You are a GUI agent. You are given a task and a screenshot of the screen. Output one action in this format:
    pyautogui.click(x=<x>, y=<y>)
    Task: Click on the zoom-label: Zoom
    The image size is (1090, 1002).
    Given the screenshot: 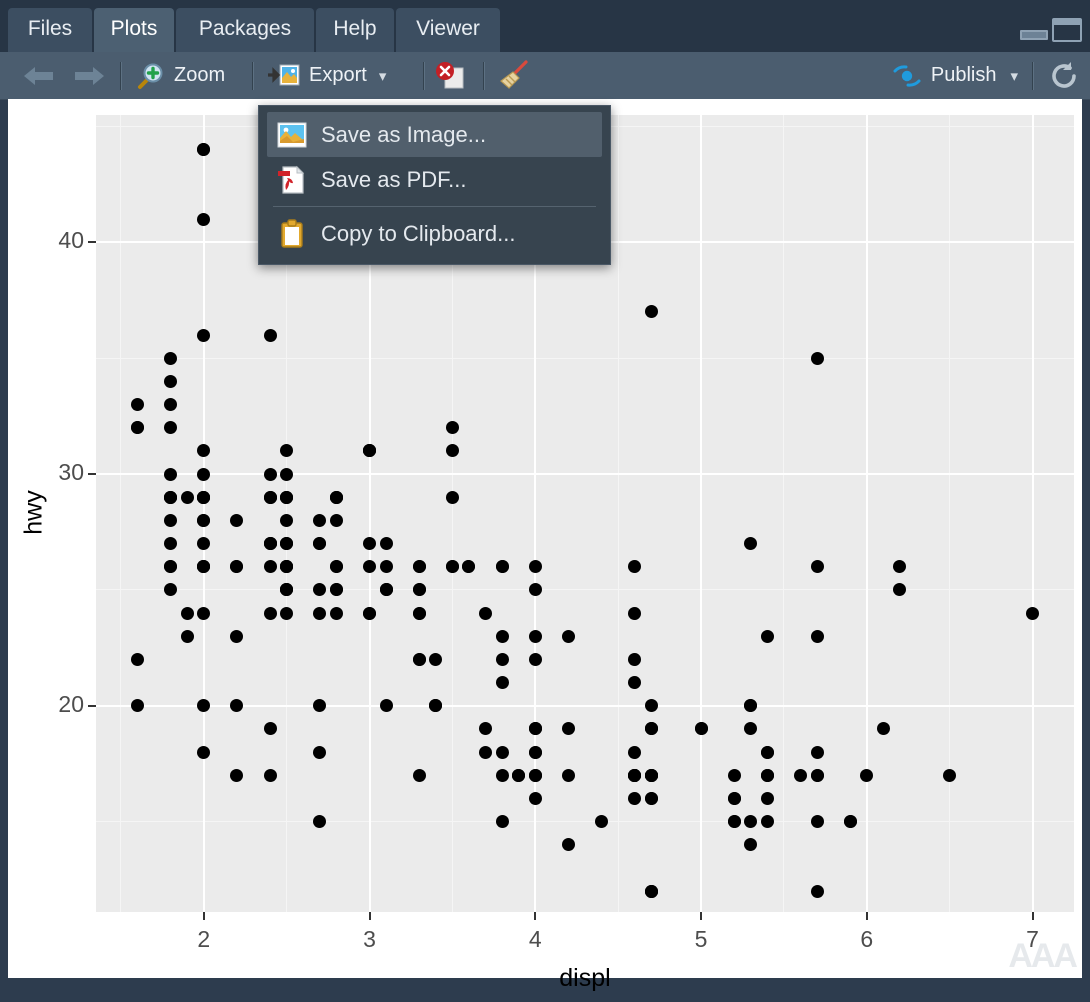 What is the action you would take?
    pyautogui.click(x=200, y=75)
    